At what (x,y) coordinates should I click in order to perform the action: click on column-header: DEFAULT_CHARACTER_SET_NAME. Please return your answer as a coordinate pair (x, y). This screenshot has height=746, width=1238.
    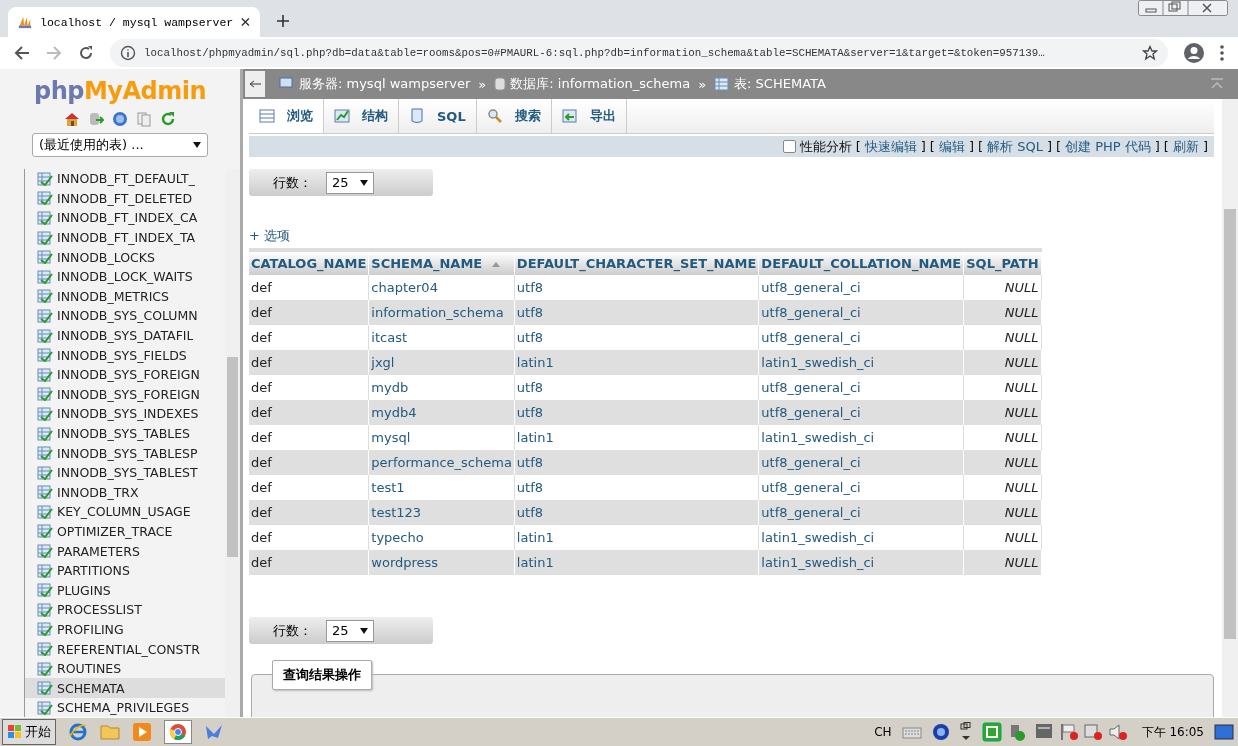
    Looking at the image, I should click on (636, 262).